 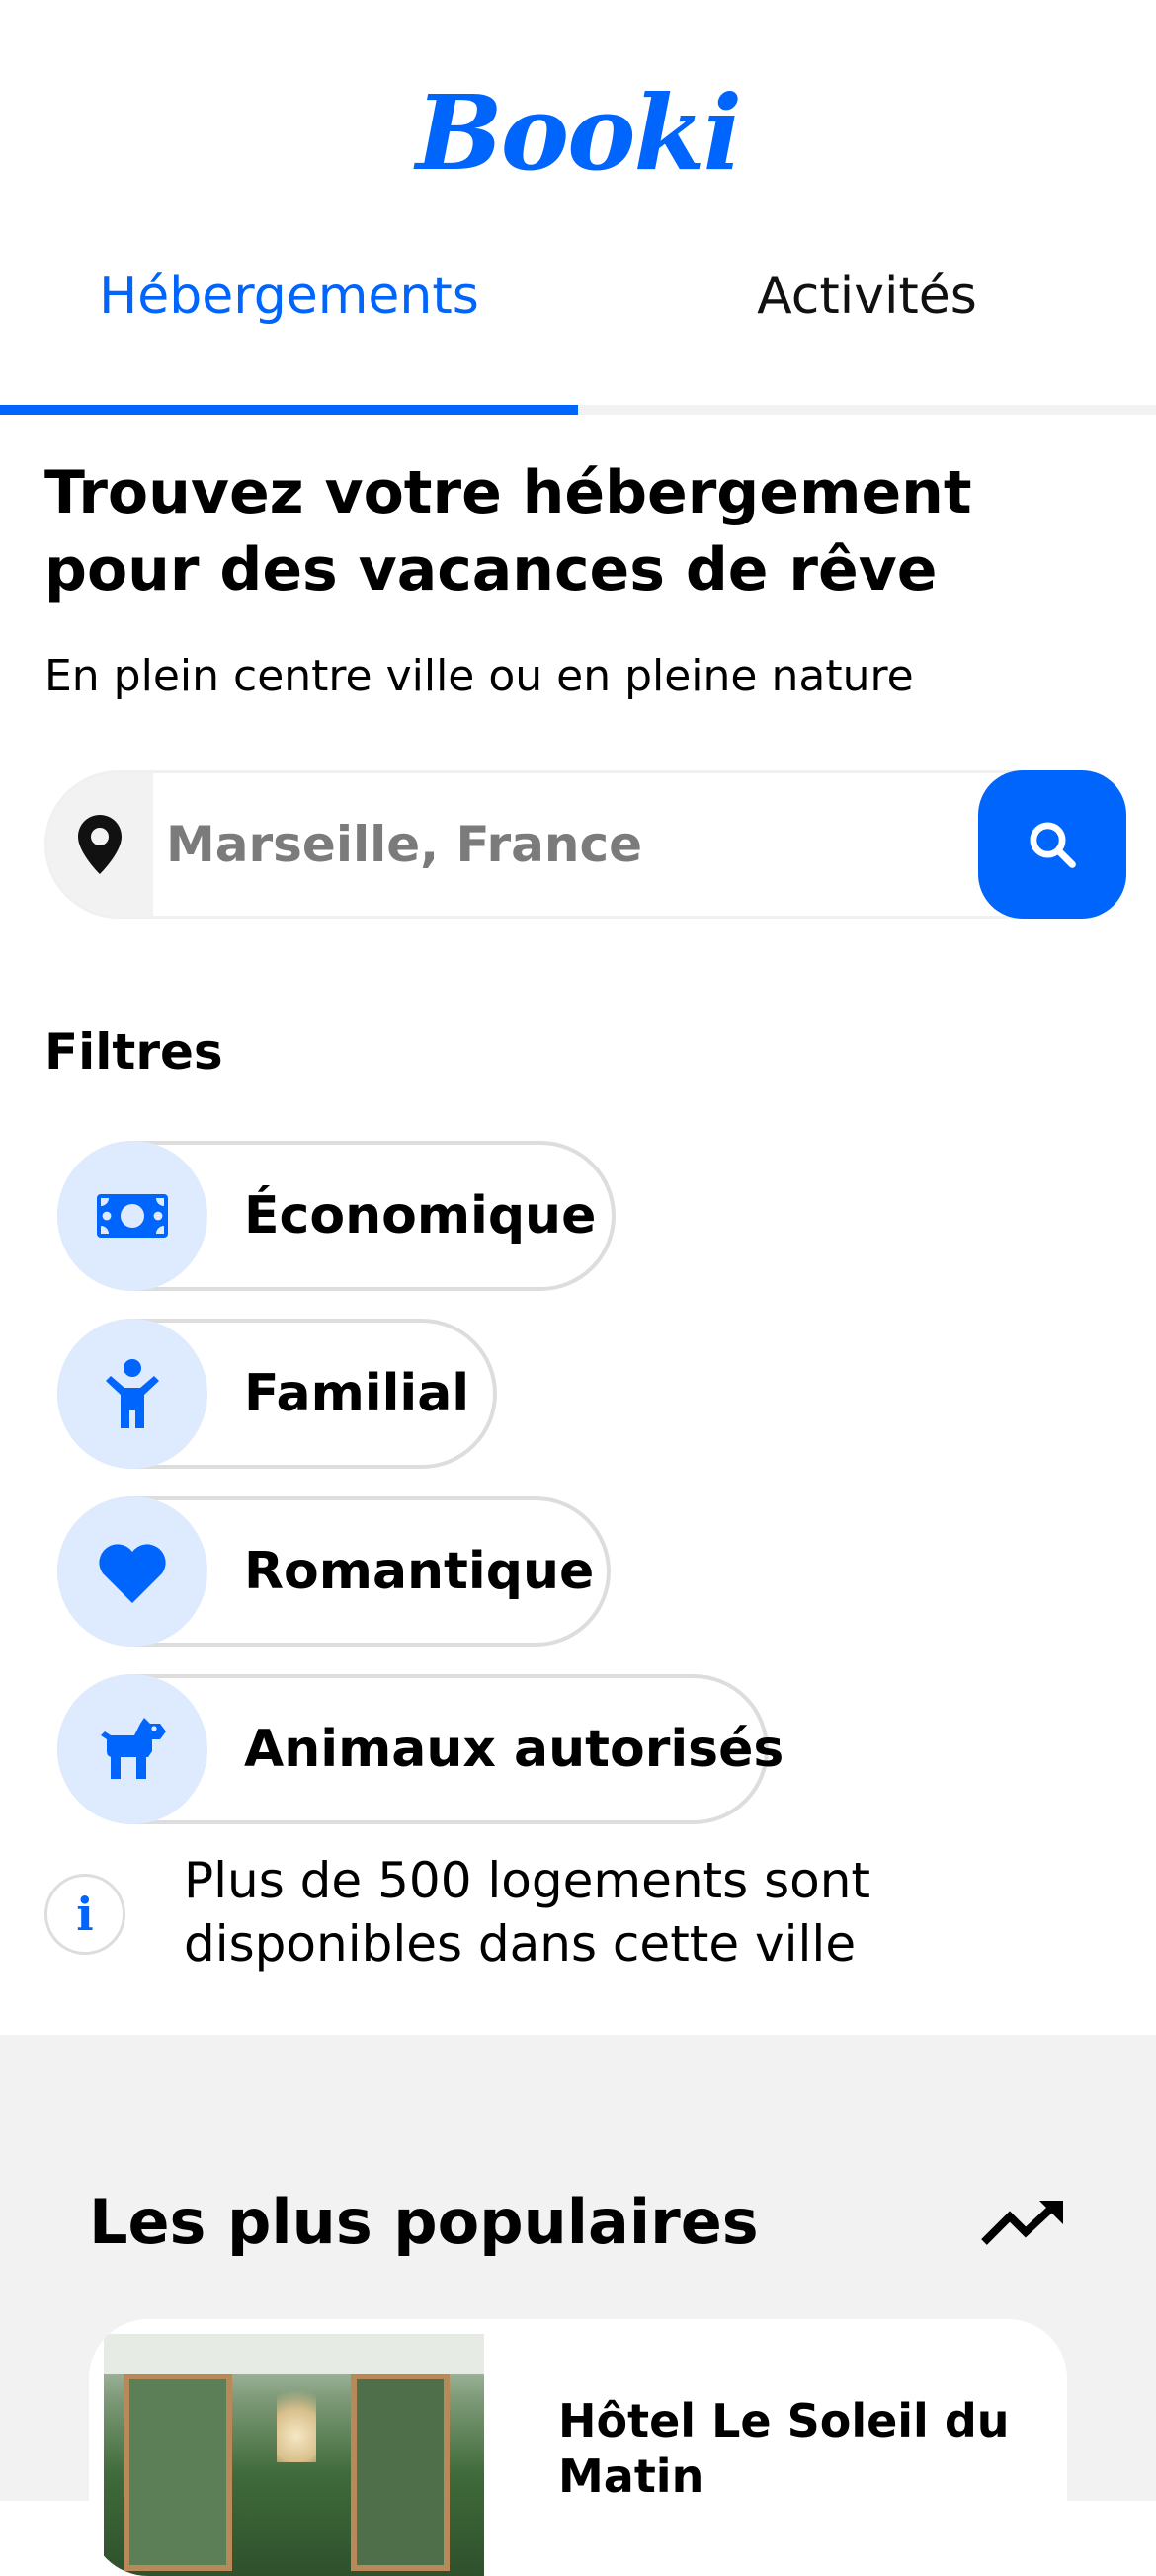 I want to click on filter-chip-romantique: Romantique, so click(x=334, y=1571).